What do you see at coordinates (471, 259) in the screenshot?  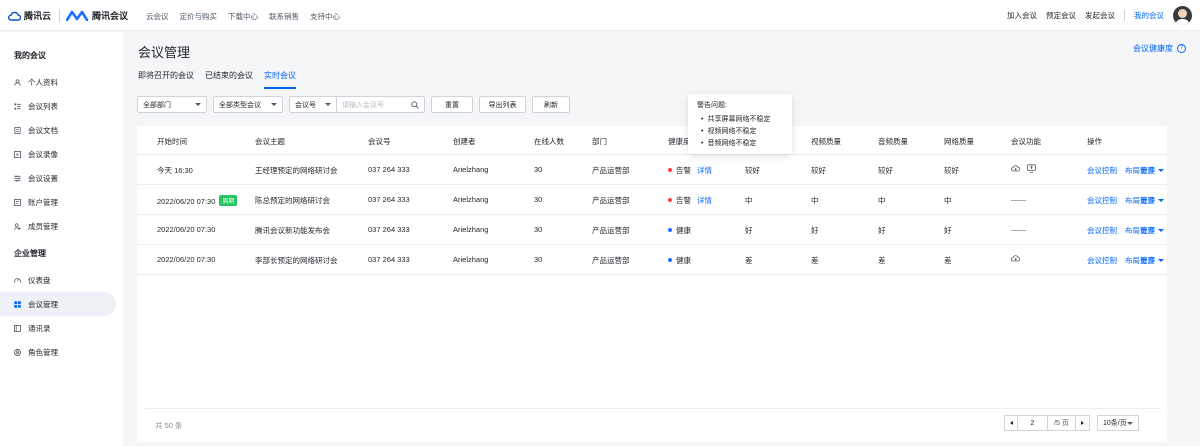 I see `creator: Arielzhang` at bounding box center [471, 259].